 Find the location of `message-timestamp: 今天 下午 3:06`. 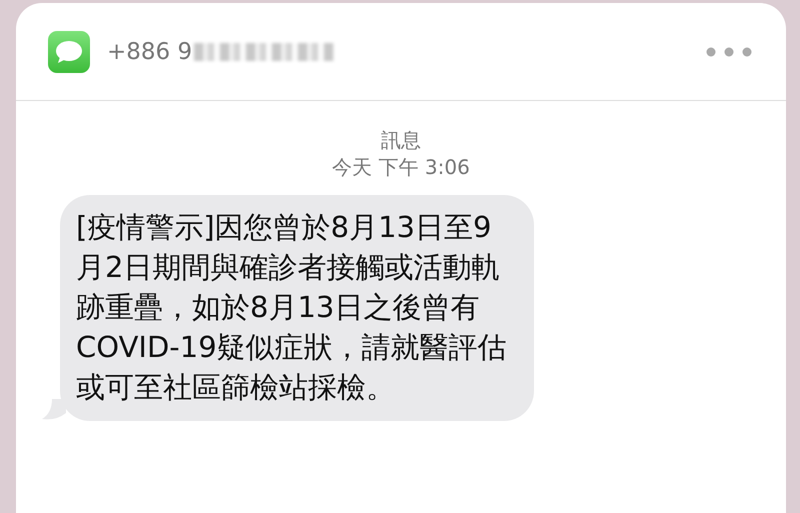

message-timestamp: 今天 下午 3:06 is located at coordinates (401, 167).